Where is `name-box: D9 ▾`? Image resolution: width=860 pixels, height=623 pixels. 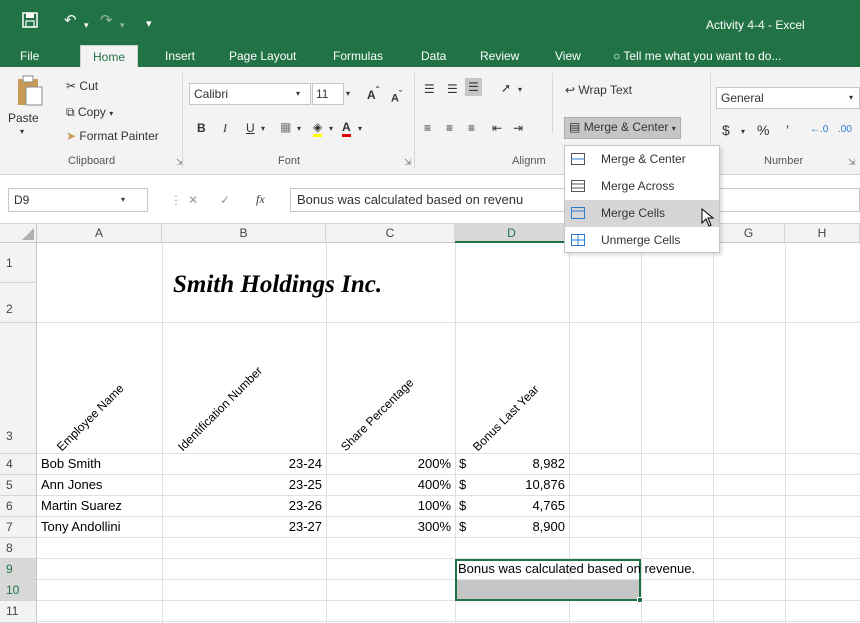 name-box: D9 ▾ is located at coordinates (78, 200).